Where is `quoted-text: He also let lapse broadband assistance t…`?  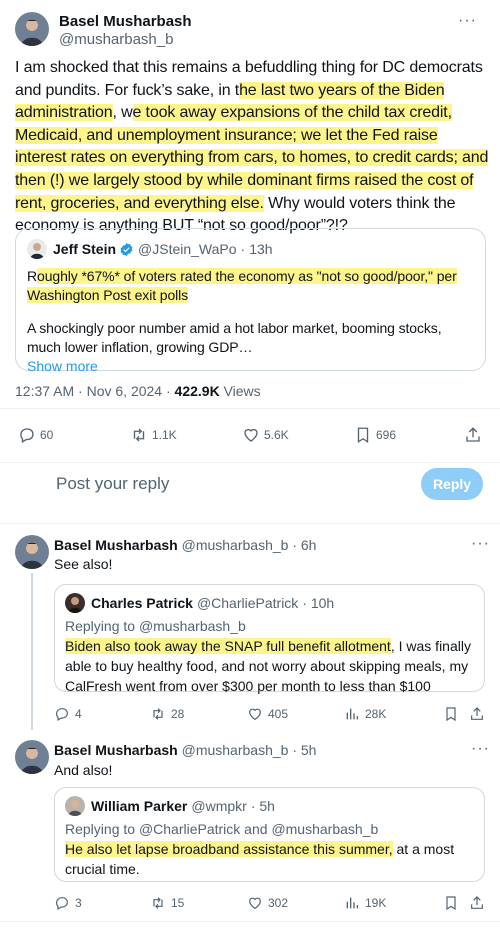 quoted-text: He also let lapse broadband assistance t… is located at coordinates (260, 859).